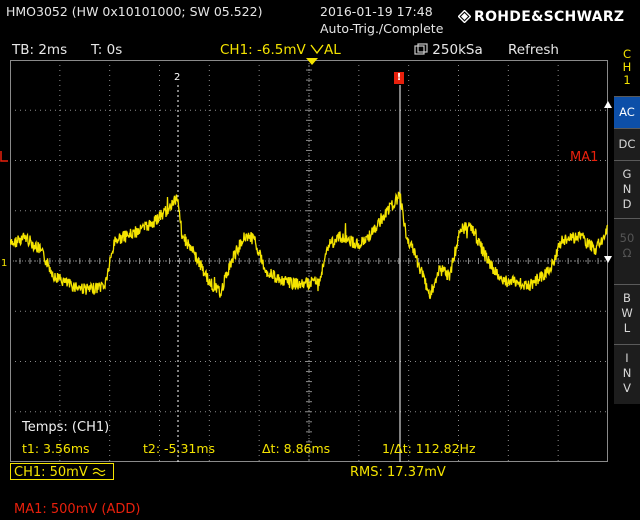 The width and height of the screenshot is (640, 520). Describe the element at coordinates (457, 50) in the screenshot. I see `sample-rate: 250kSa` at that location.